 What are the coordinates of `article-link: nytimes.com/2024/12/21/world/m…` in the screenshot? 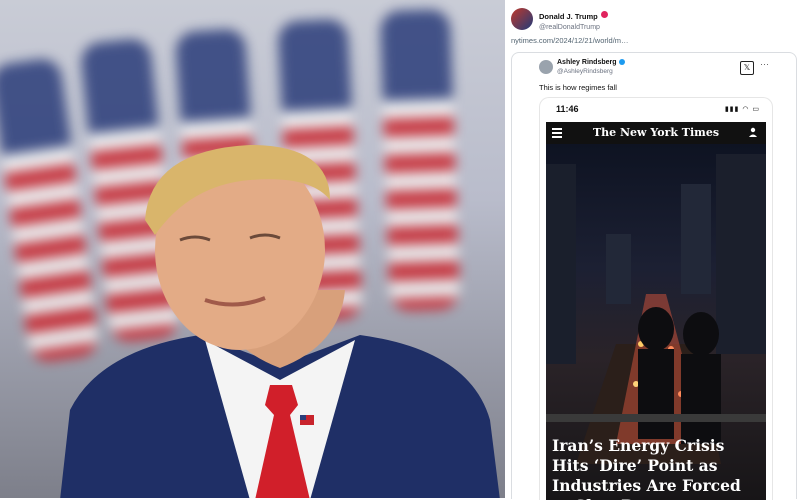 It's located at (570, 40).